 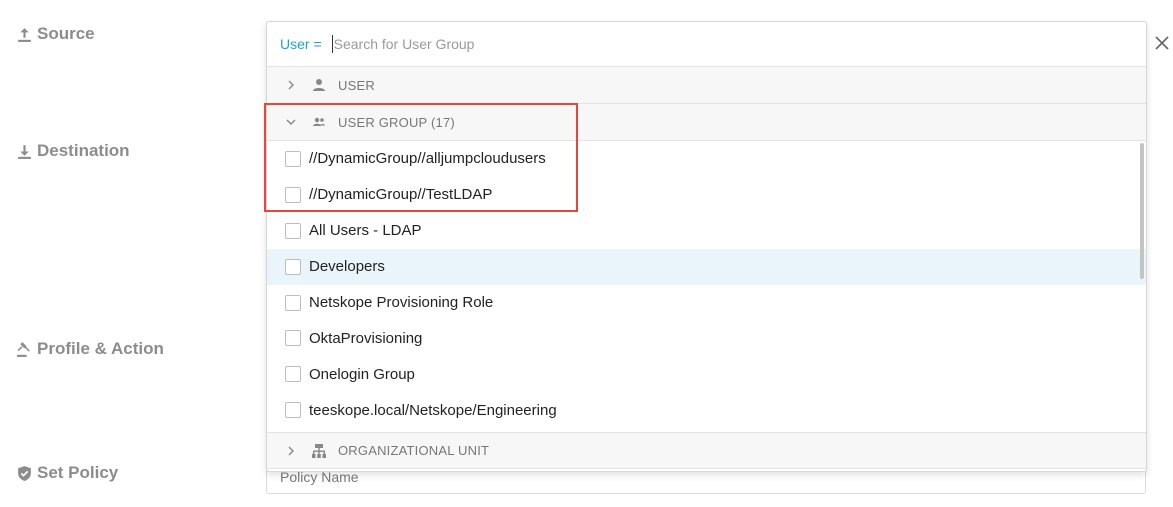 What do you see at coordinates (706, 122) in the screenshot?
I see `section-user-group: USER GROUP (17)` at bounding box center [706, 122].